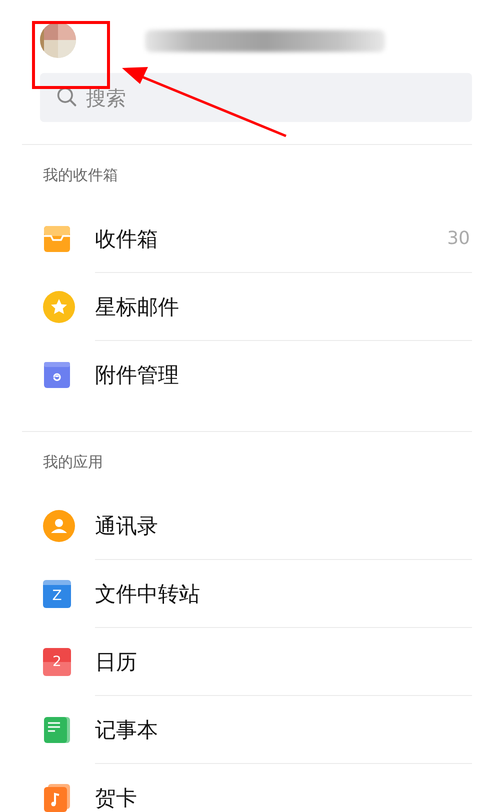  I want to click on search-field: 搜索, so click(256, 97).